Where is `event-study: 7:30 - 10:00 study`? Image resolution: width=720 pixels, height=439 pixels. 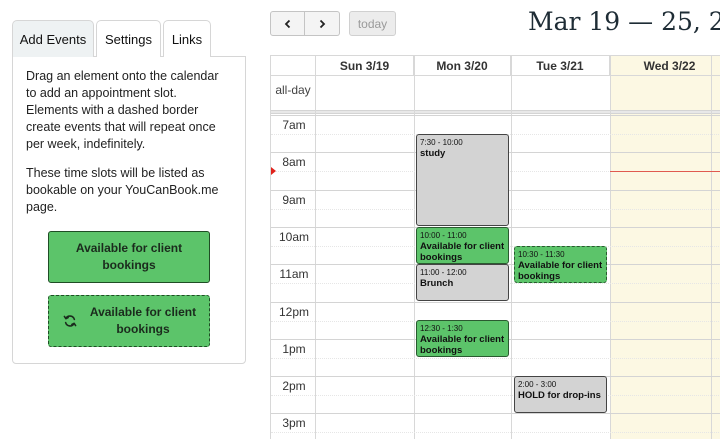
event-study: 7:30 - 10:00 study is located at coordinates (462, 180).